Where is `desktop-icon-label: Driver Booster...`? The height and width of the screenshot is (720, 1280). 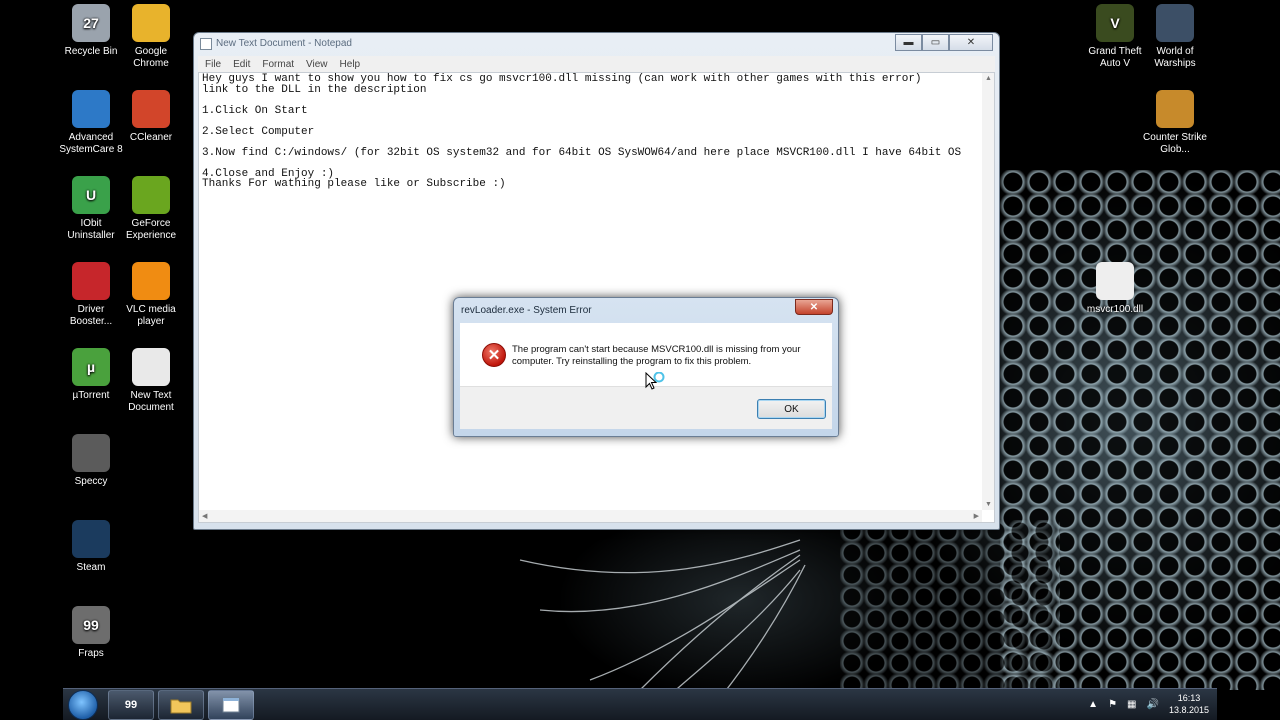 desktop-icon-label: Driver Booster... is located at coordinates (91, 315).